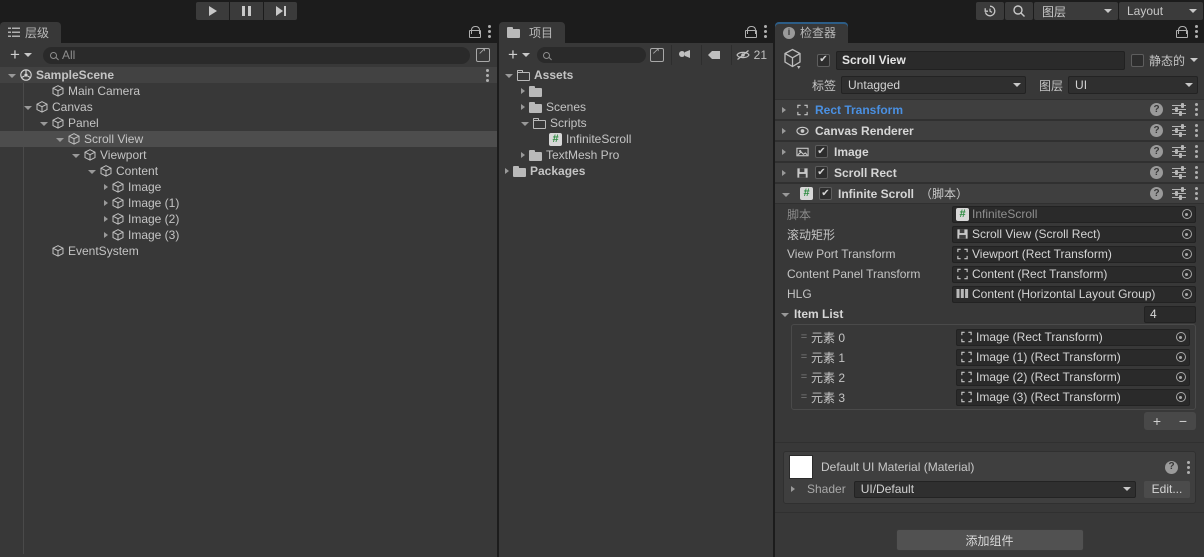  I want to click on shader-dropdown: UI/Default, so click(994, 489).